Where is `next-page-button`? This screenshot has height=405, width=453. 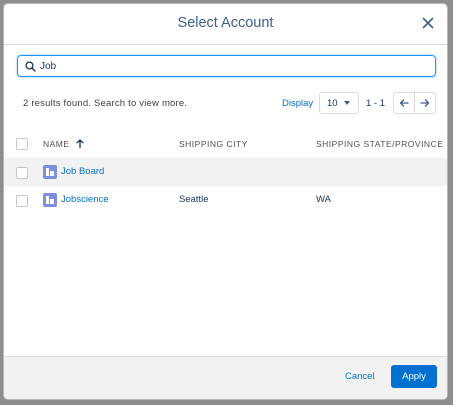 next-page-button is located at coordinates (425, 103).